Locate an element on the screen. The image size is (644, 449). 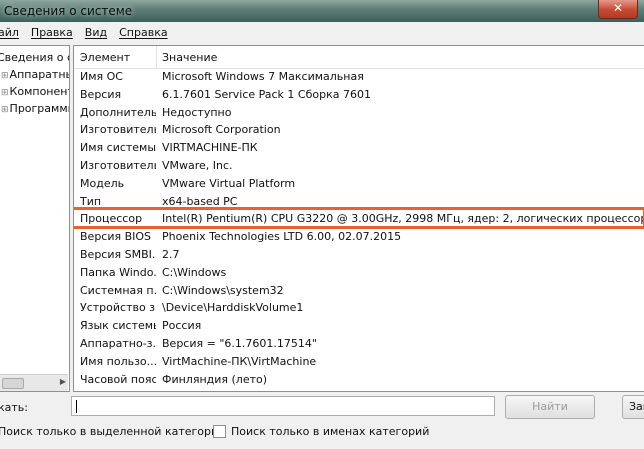
processor-row-highlight is located at coordinates (359, 218).